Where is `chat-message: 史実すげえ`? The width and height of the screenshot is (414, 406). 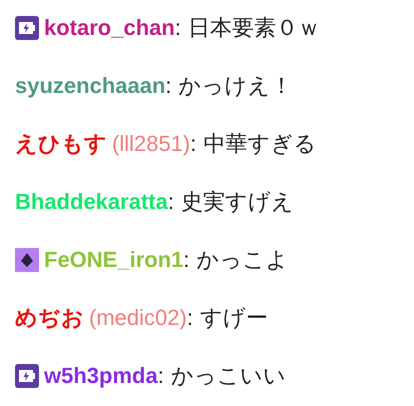
chat-message: 史実すげえ is located at coordinates (237, 202).